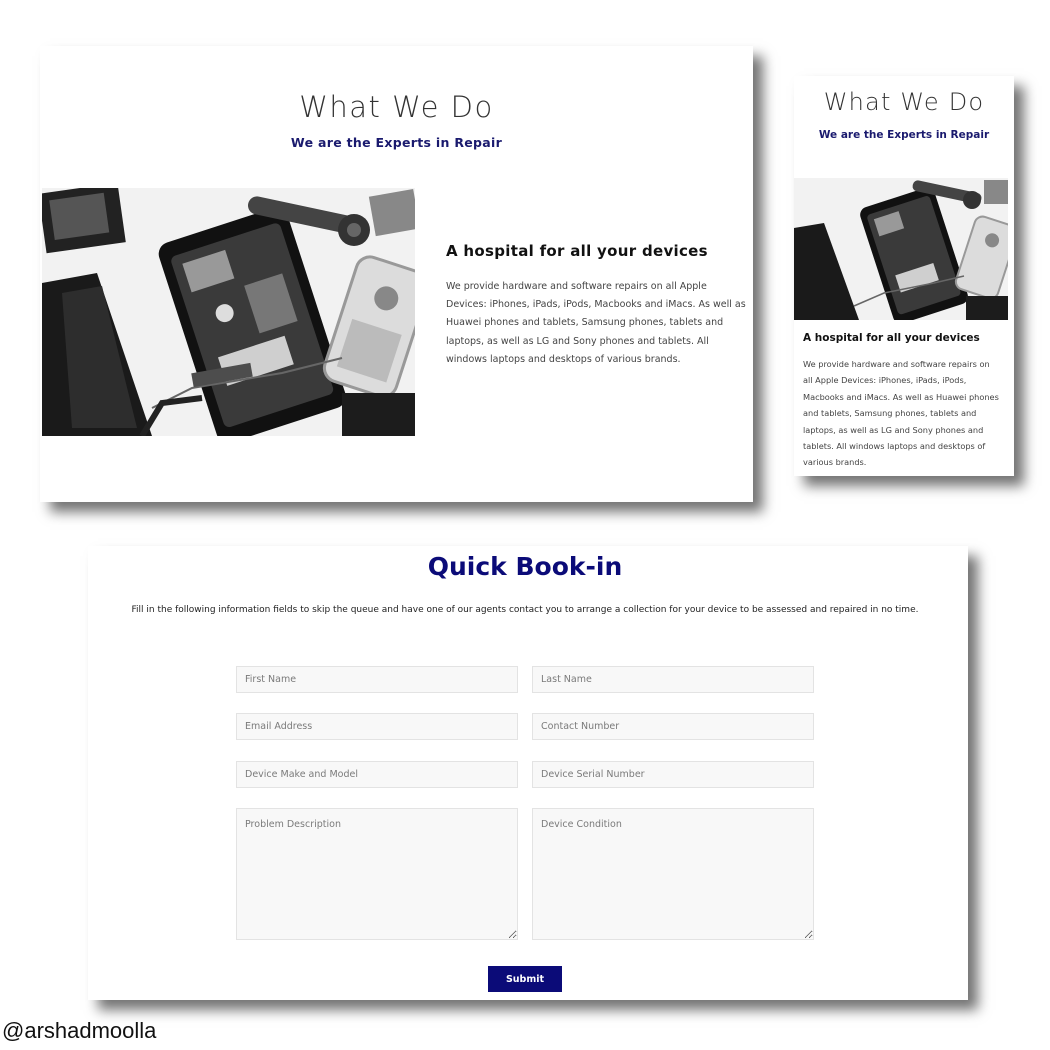 This screenshot has height=1050, width=1050. What do you see at coordinates (377, 679) in the screenshot?
I see `first-name-input` at bounding box center [377, 679].